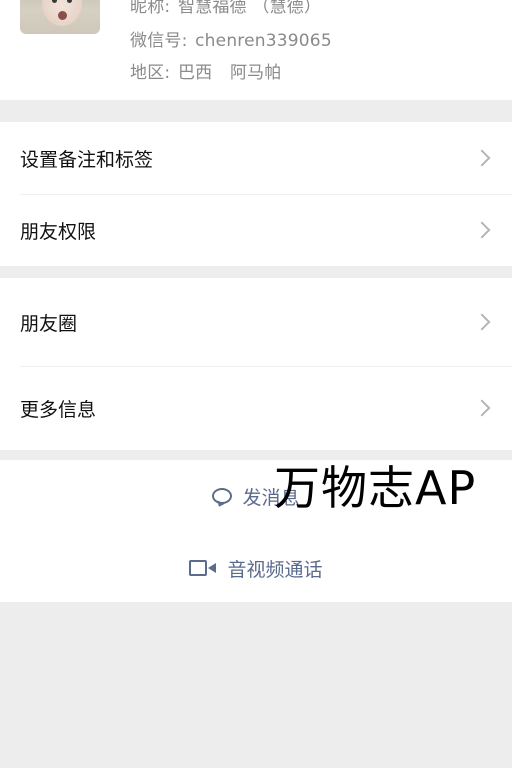 Image resolution: width=512 pixels, height=768 pixels. Describe the element at coordinates (263, 41) in the screenshot. I see `wechat-id-value: chenren339065` at that location.